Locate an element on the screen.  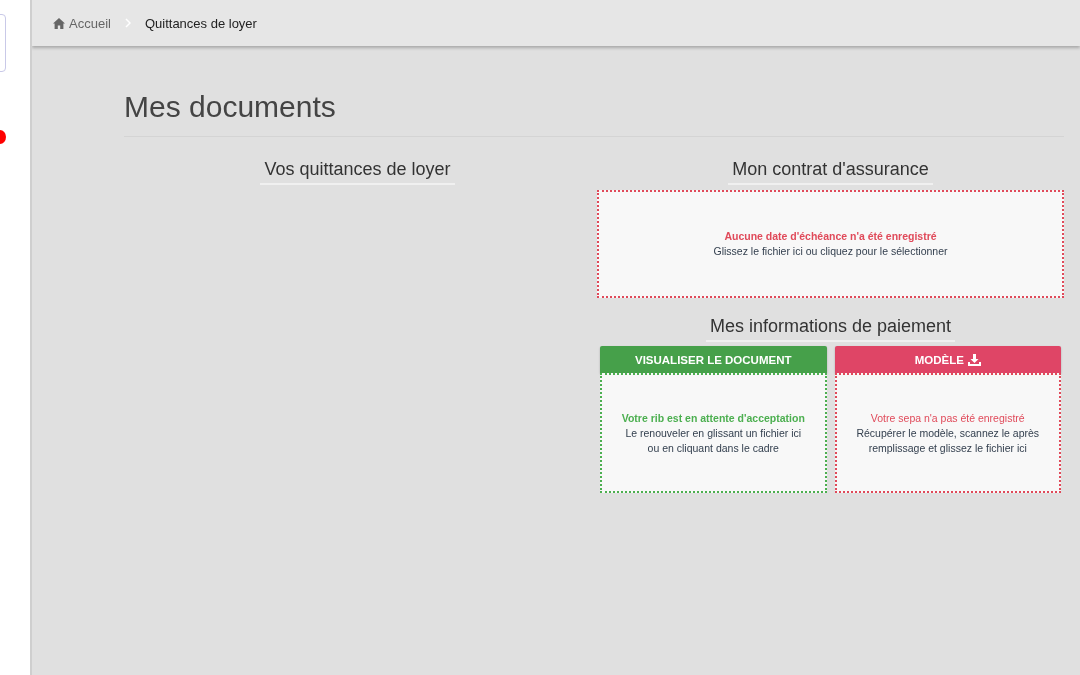
dropzone-hint: Récupérer le modèle, scannez le après remplissage et glissez le fichier ici is located at coordinates (948, 440).